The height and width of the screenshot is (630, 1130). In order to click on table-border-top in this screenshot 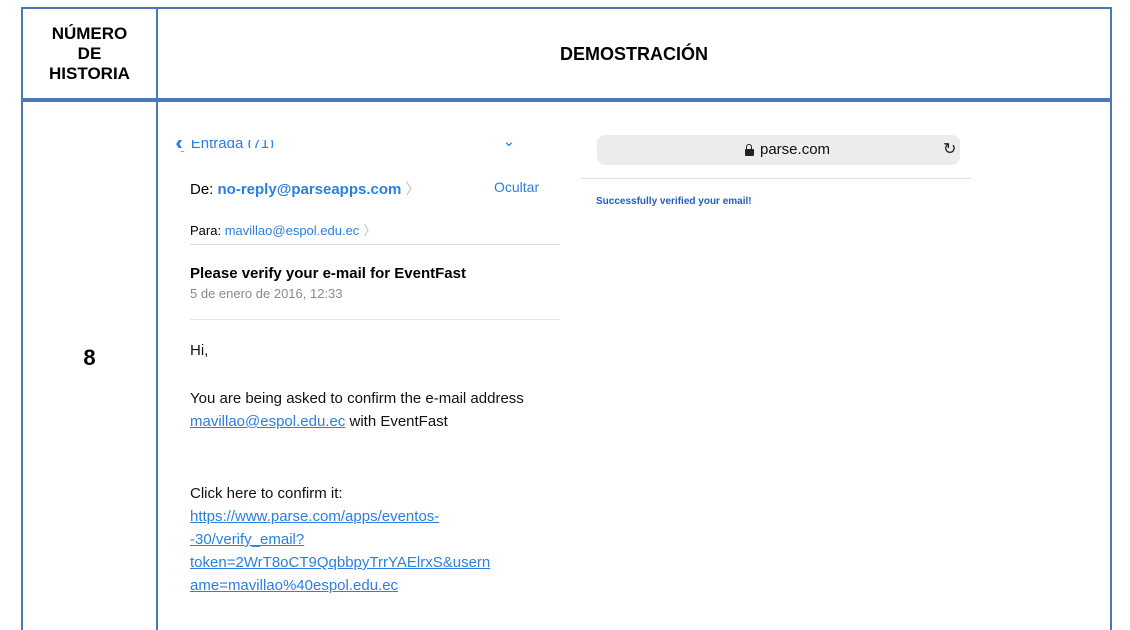, I will do `click(566, 8)`.